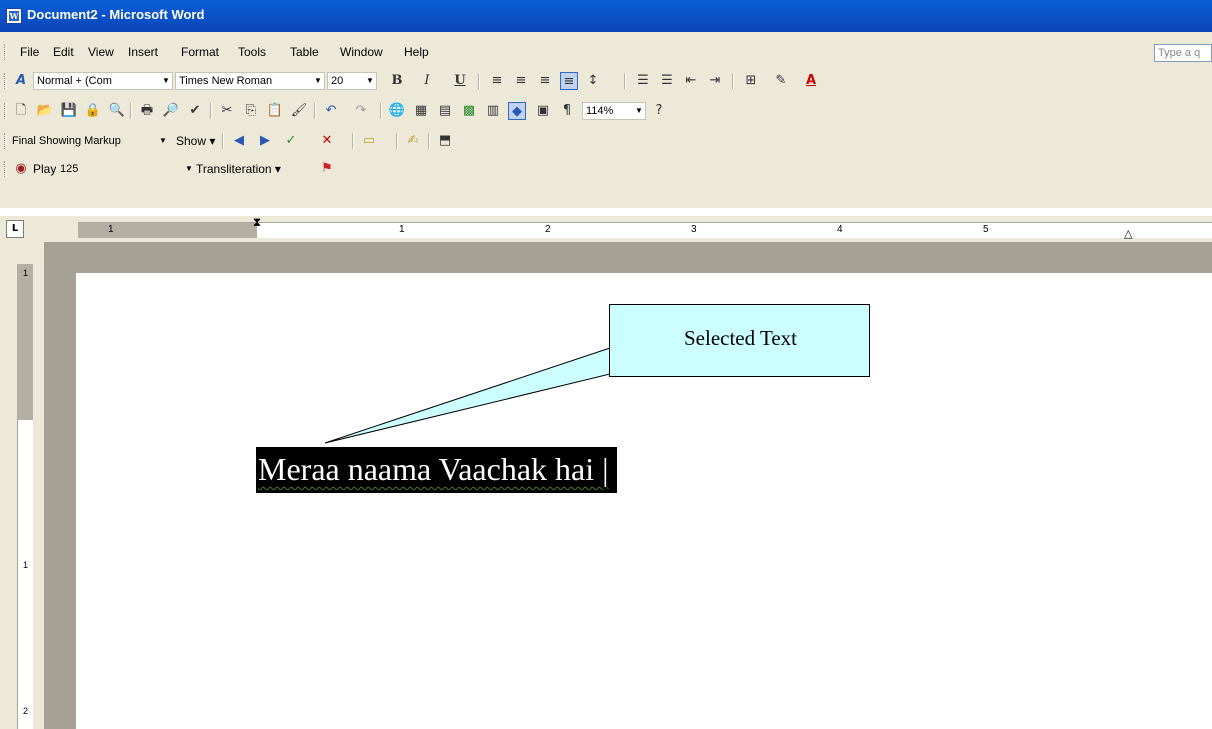  Describe the element at coordinates (22, 485) in the screenshot. I see `vertical-ruler: 1 1 2` at that location.